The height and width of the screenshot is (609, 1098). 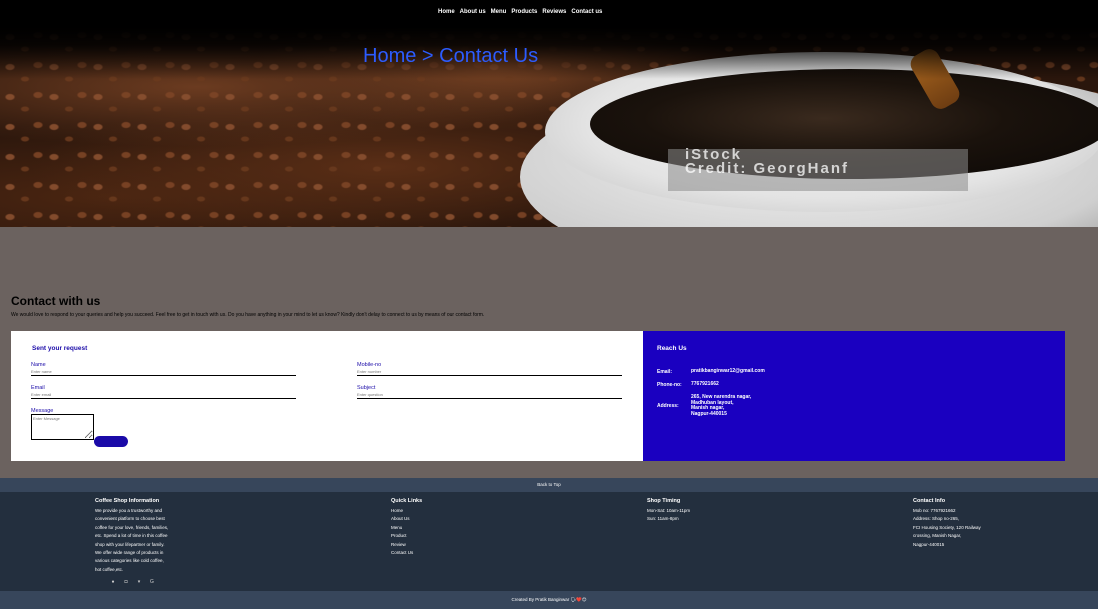 I want to click on nav-item-about: About us, so click(x=473, y=12).